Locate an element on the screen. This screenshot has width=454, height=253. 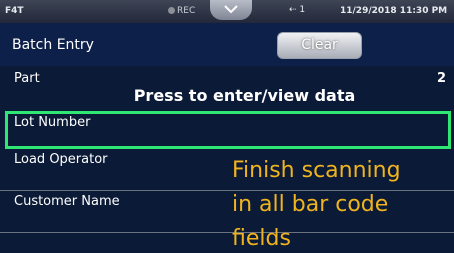
annotation-line-1: Finish scanning is located at coordinates (316, 170).